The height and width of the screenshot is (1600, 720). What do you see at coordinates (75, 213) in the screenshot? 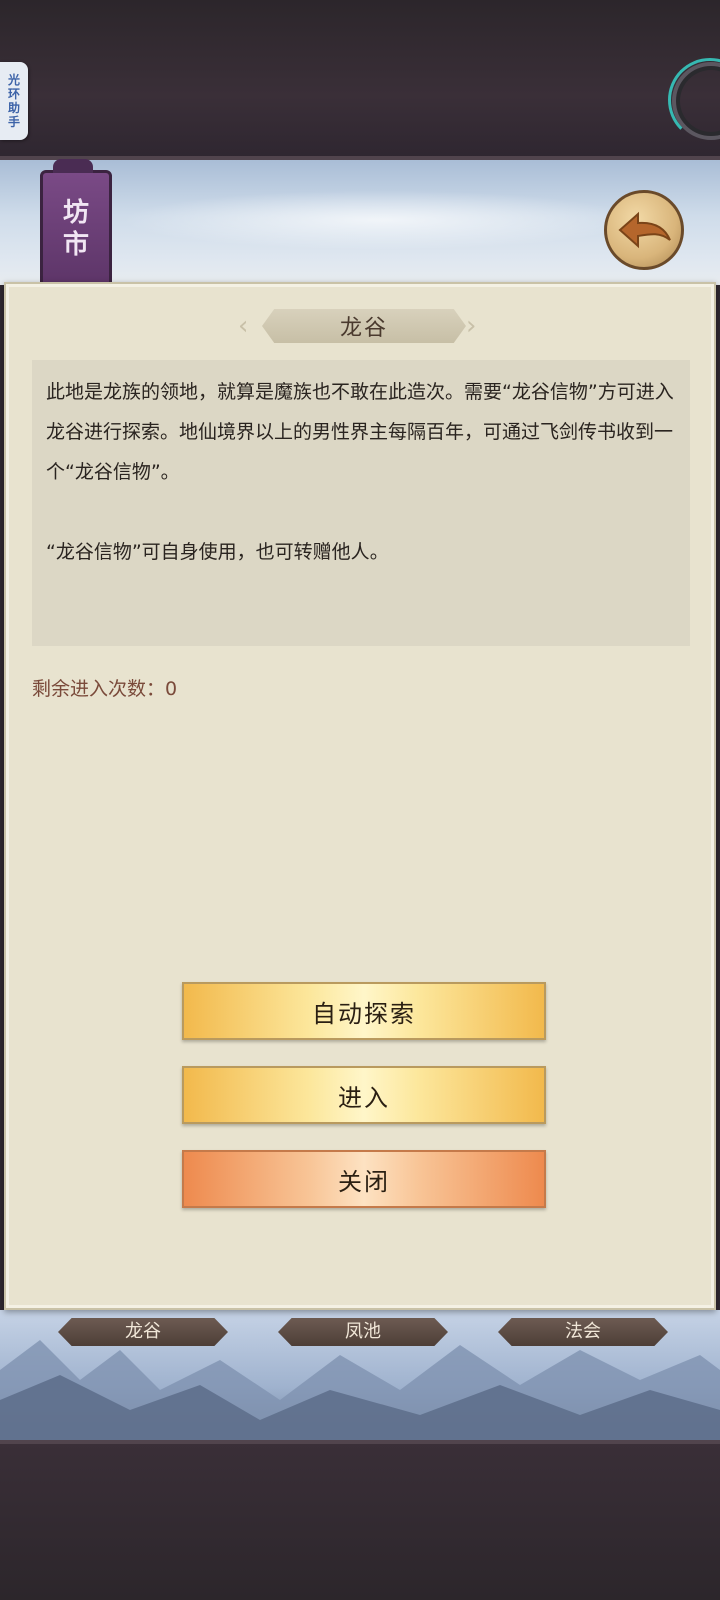
I see `market-sign-char: 坊` at bounding box center [75, 213].